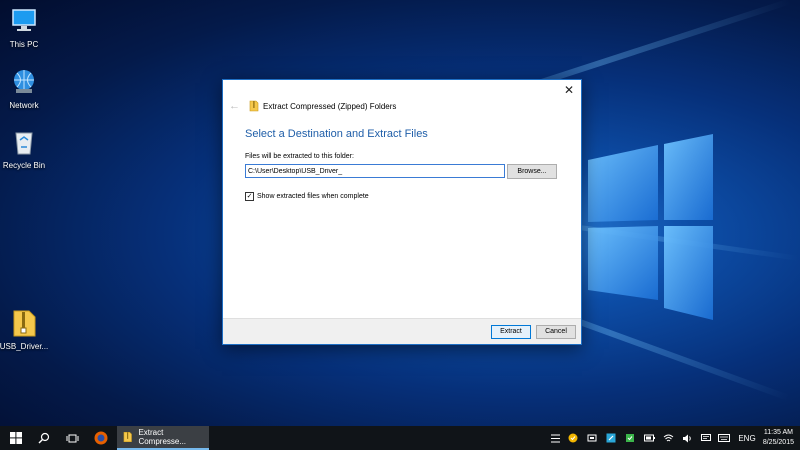 This screenshot has height=450, width=800. I want to click on windows-start-icon, so click(16, 438).